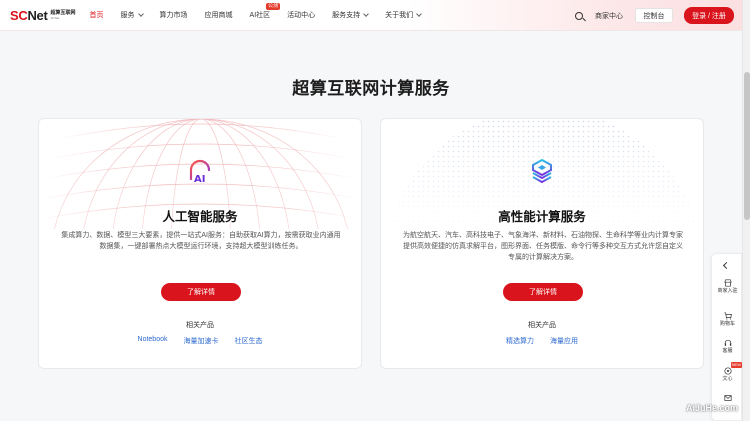  I want to click on rail-item-support: 客服, so click(727, 346).